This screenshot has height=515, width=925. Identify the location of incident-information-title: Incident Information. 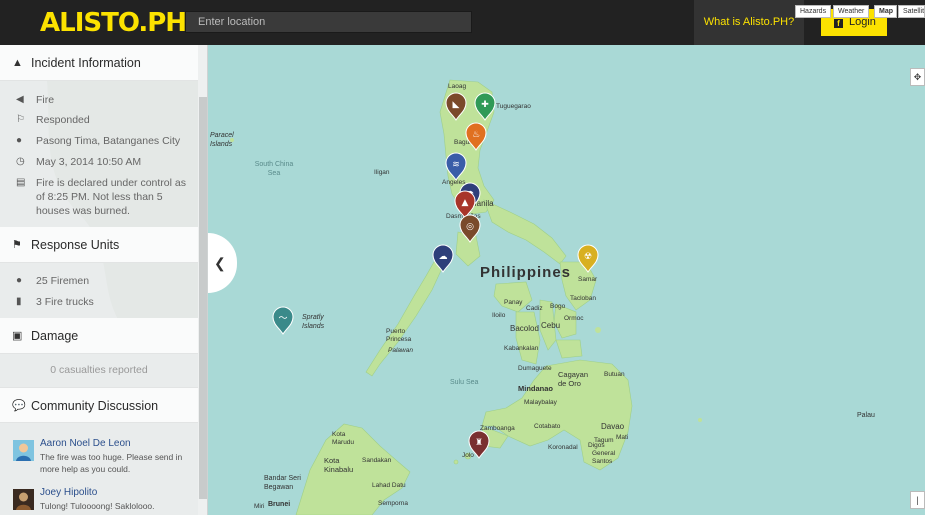
(86, 63).